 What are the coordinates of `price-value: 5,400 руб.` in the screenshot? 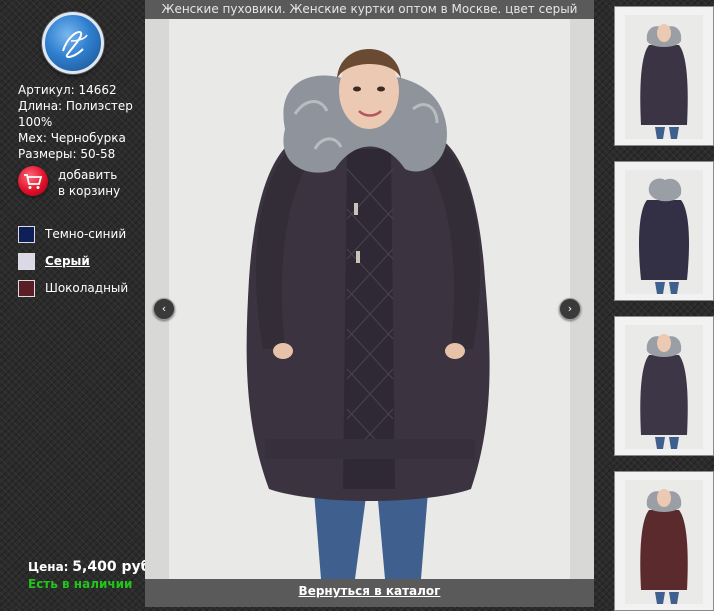 It's located at (114, 567).